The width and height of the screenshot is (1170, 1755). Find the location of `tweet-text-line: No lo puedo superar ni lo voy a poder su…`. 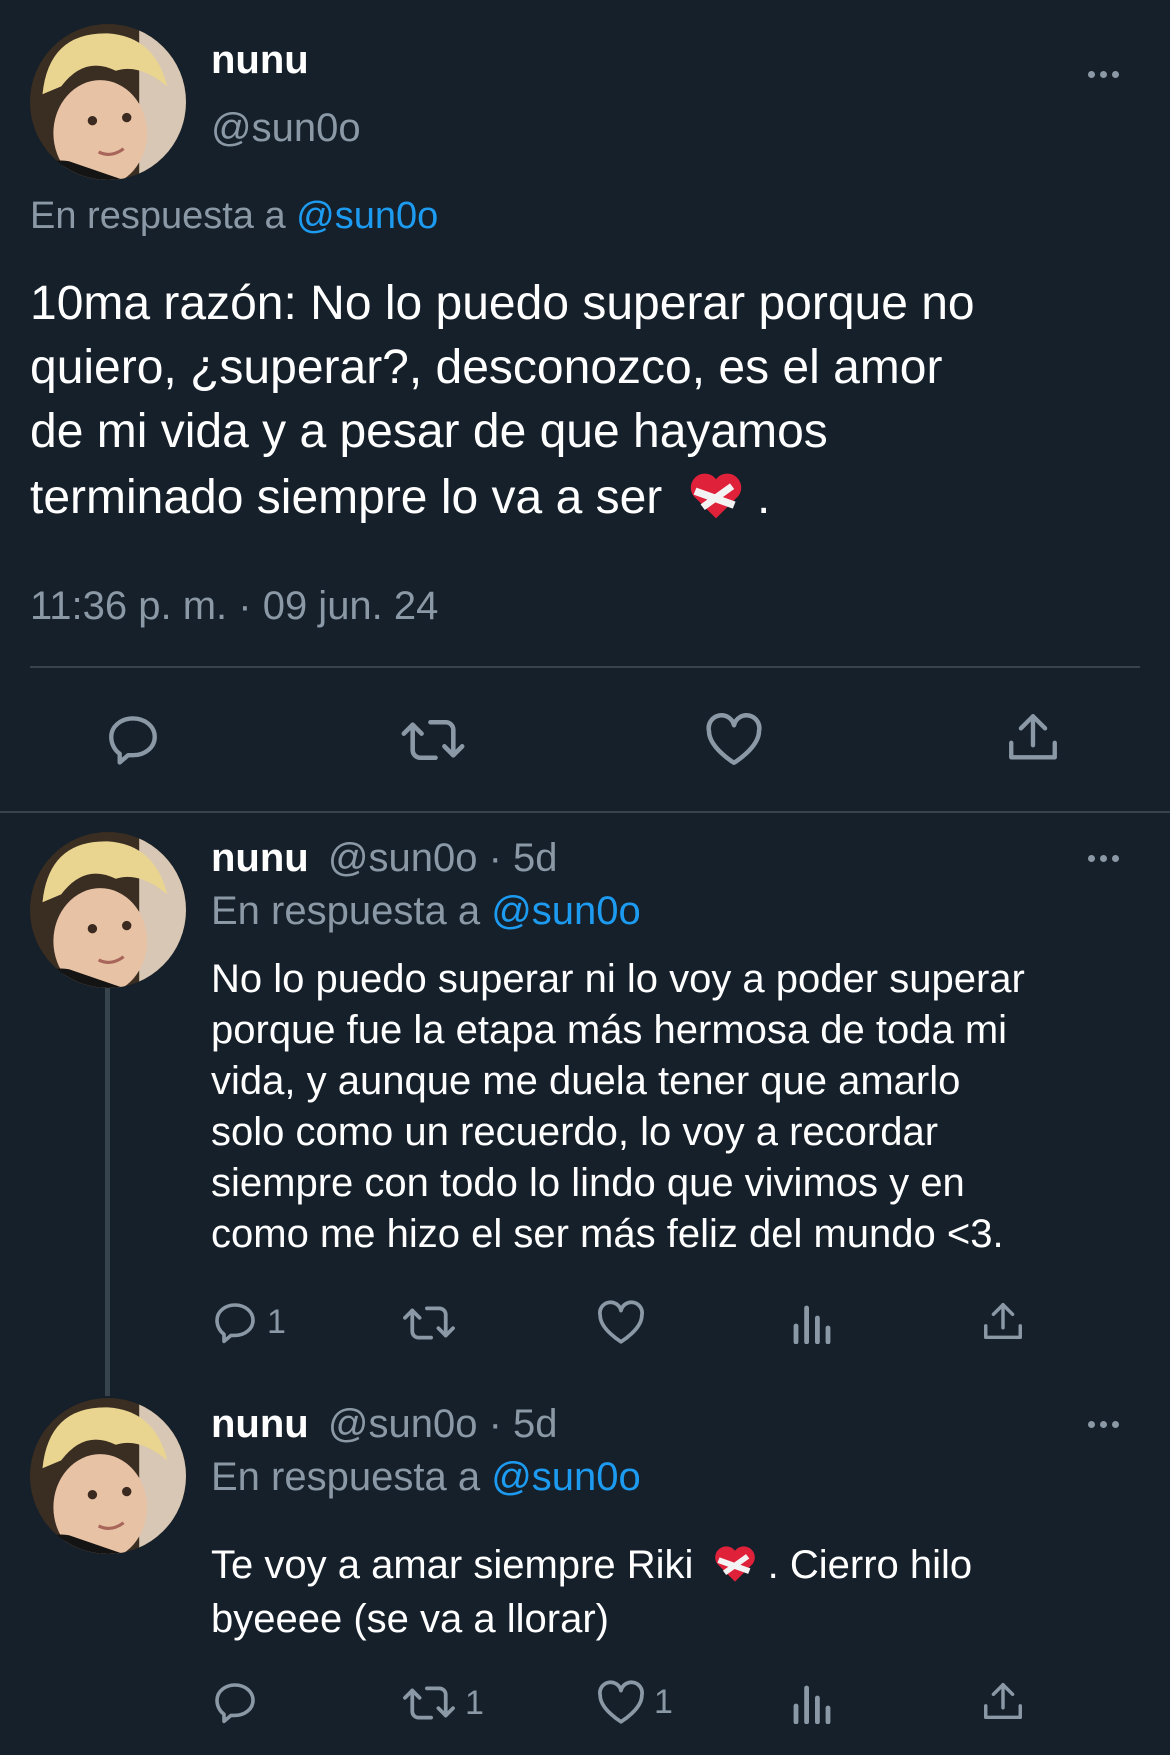

tweet-text-line: No lo puedo superar ni lo voy a poder su… is located at coordinates (618, 979).